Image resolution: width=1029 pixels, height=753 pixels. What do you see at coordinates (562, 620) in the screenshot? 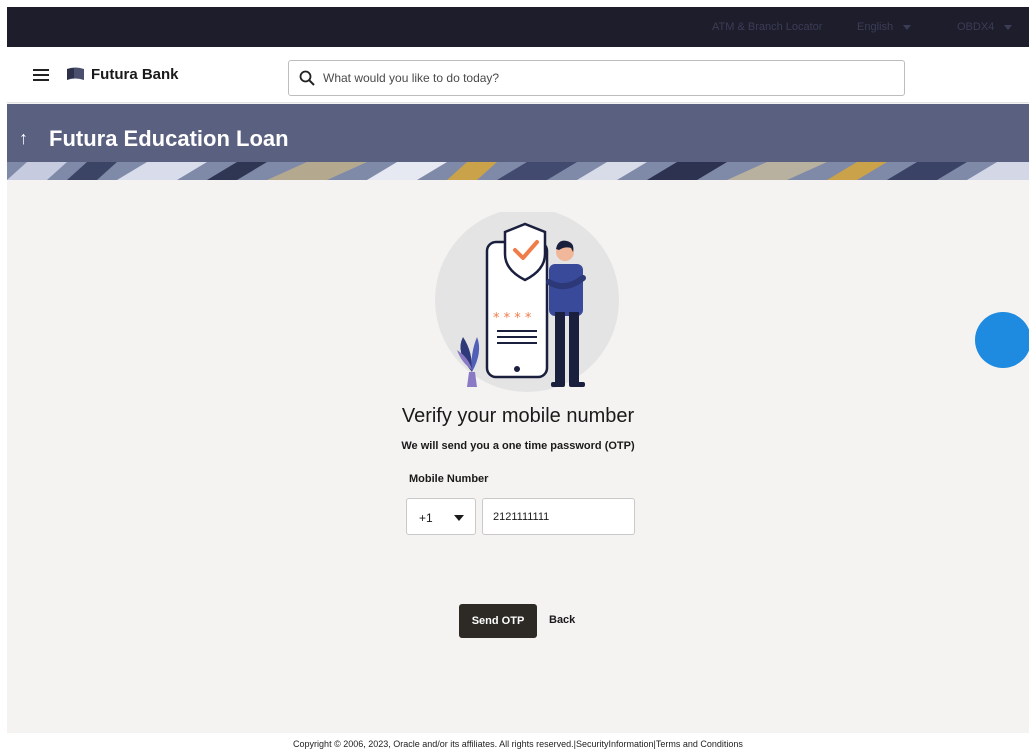
I see `back-button: Back` at bounding box center [562, 620].